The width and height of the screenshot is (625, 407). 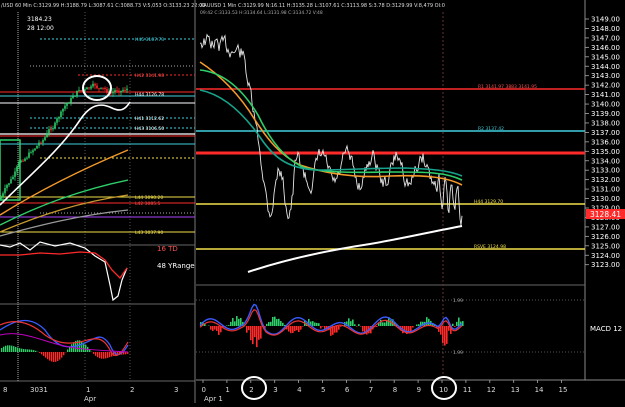 I want to click on price-tick-label: 3125.00, so click(x=605, y=246).